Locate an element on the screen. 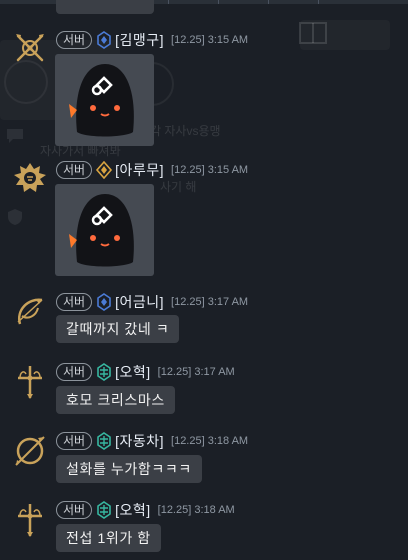 The image size is (408, 560). background-text: 사기 해 is located at coordinates (178, 187).